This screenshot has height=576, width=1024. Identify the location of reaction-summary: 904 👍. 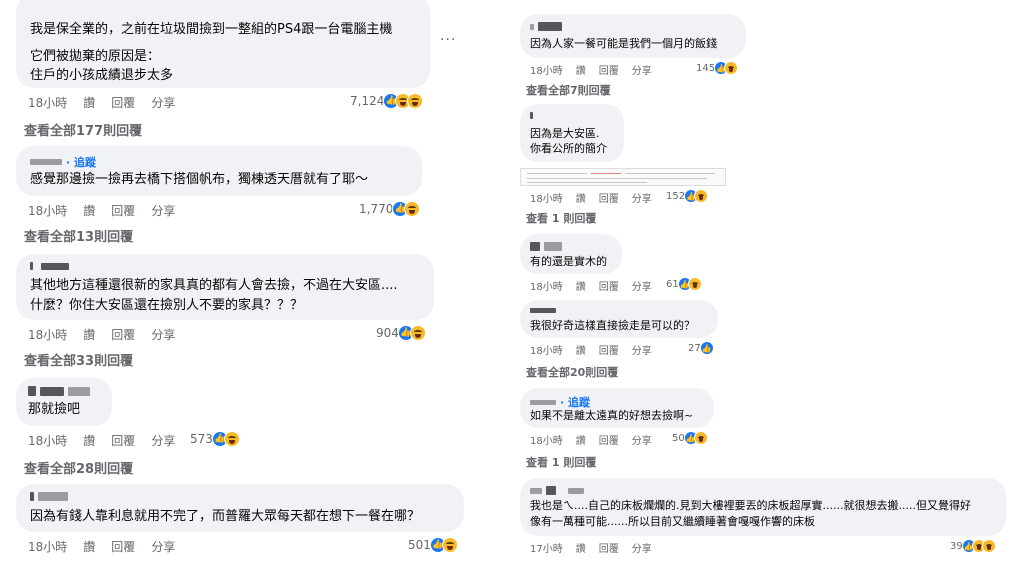
(401, 333).